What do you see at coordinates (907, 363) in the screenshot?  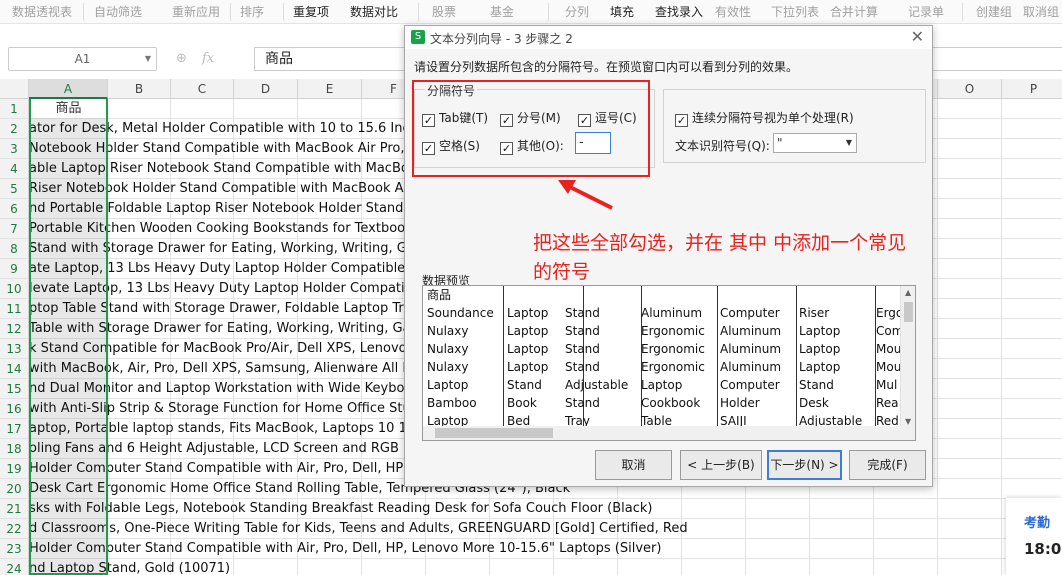 I see `vertical-scrollbar: ▲ ▼` at bounding box center [907, 363].